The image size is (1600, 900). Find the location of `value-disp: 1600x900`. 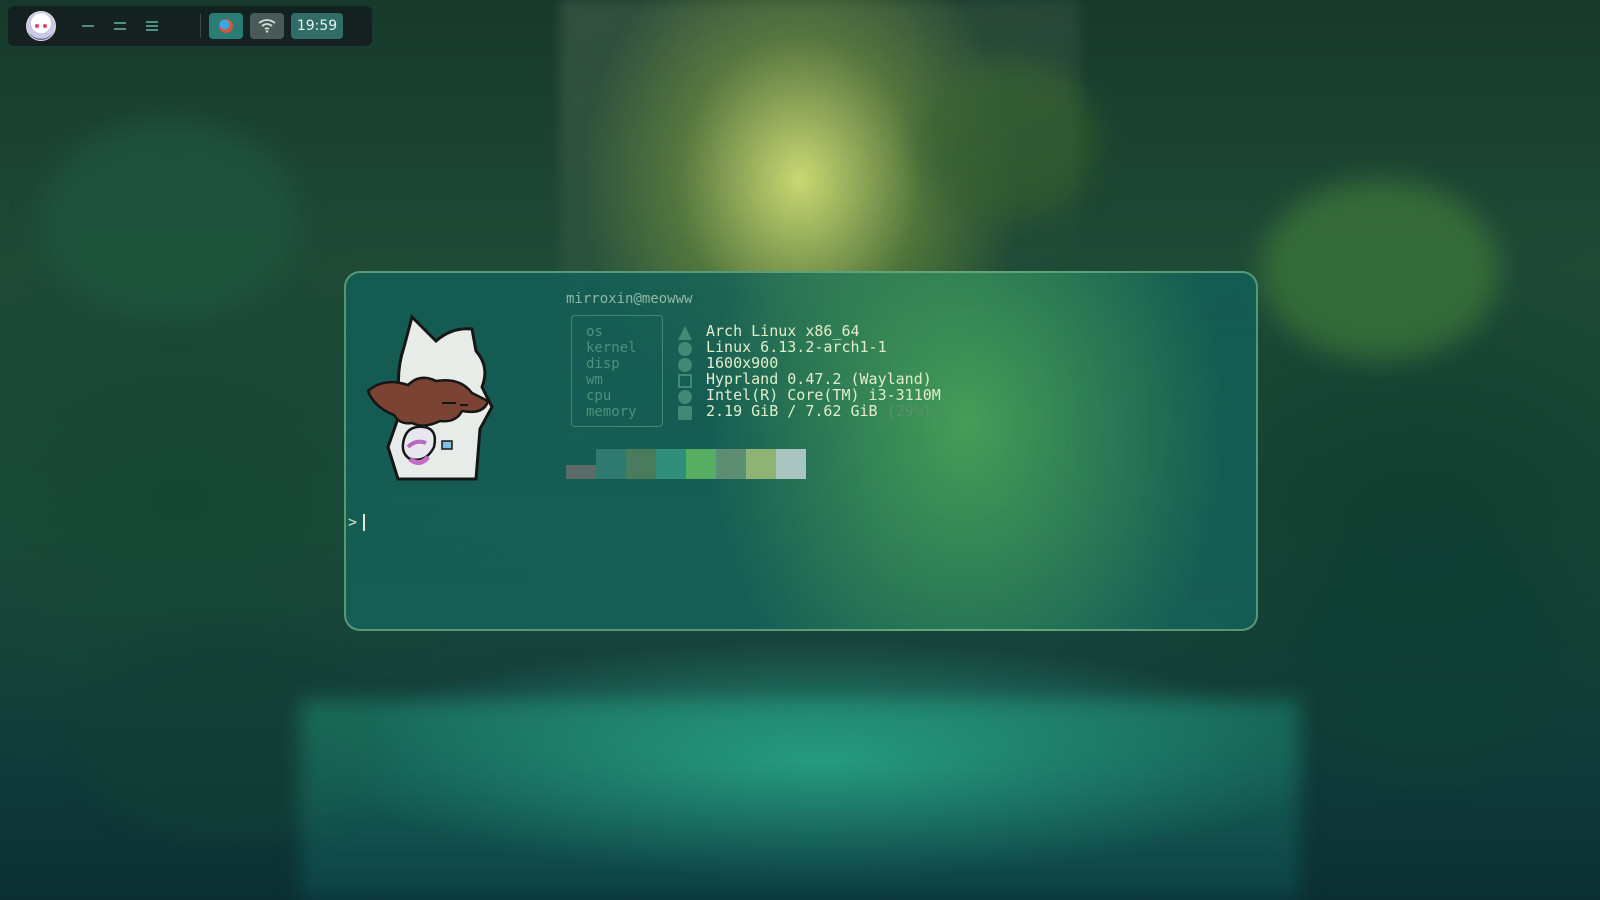

value-disp: 1600x900 is located at coordinates (742, 363).